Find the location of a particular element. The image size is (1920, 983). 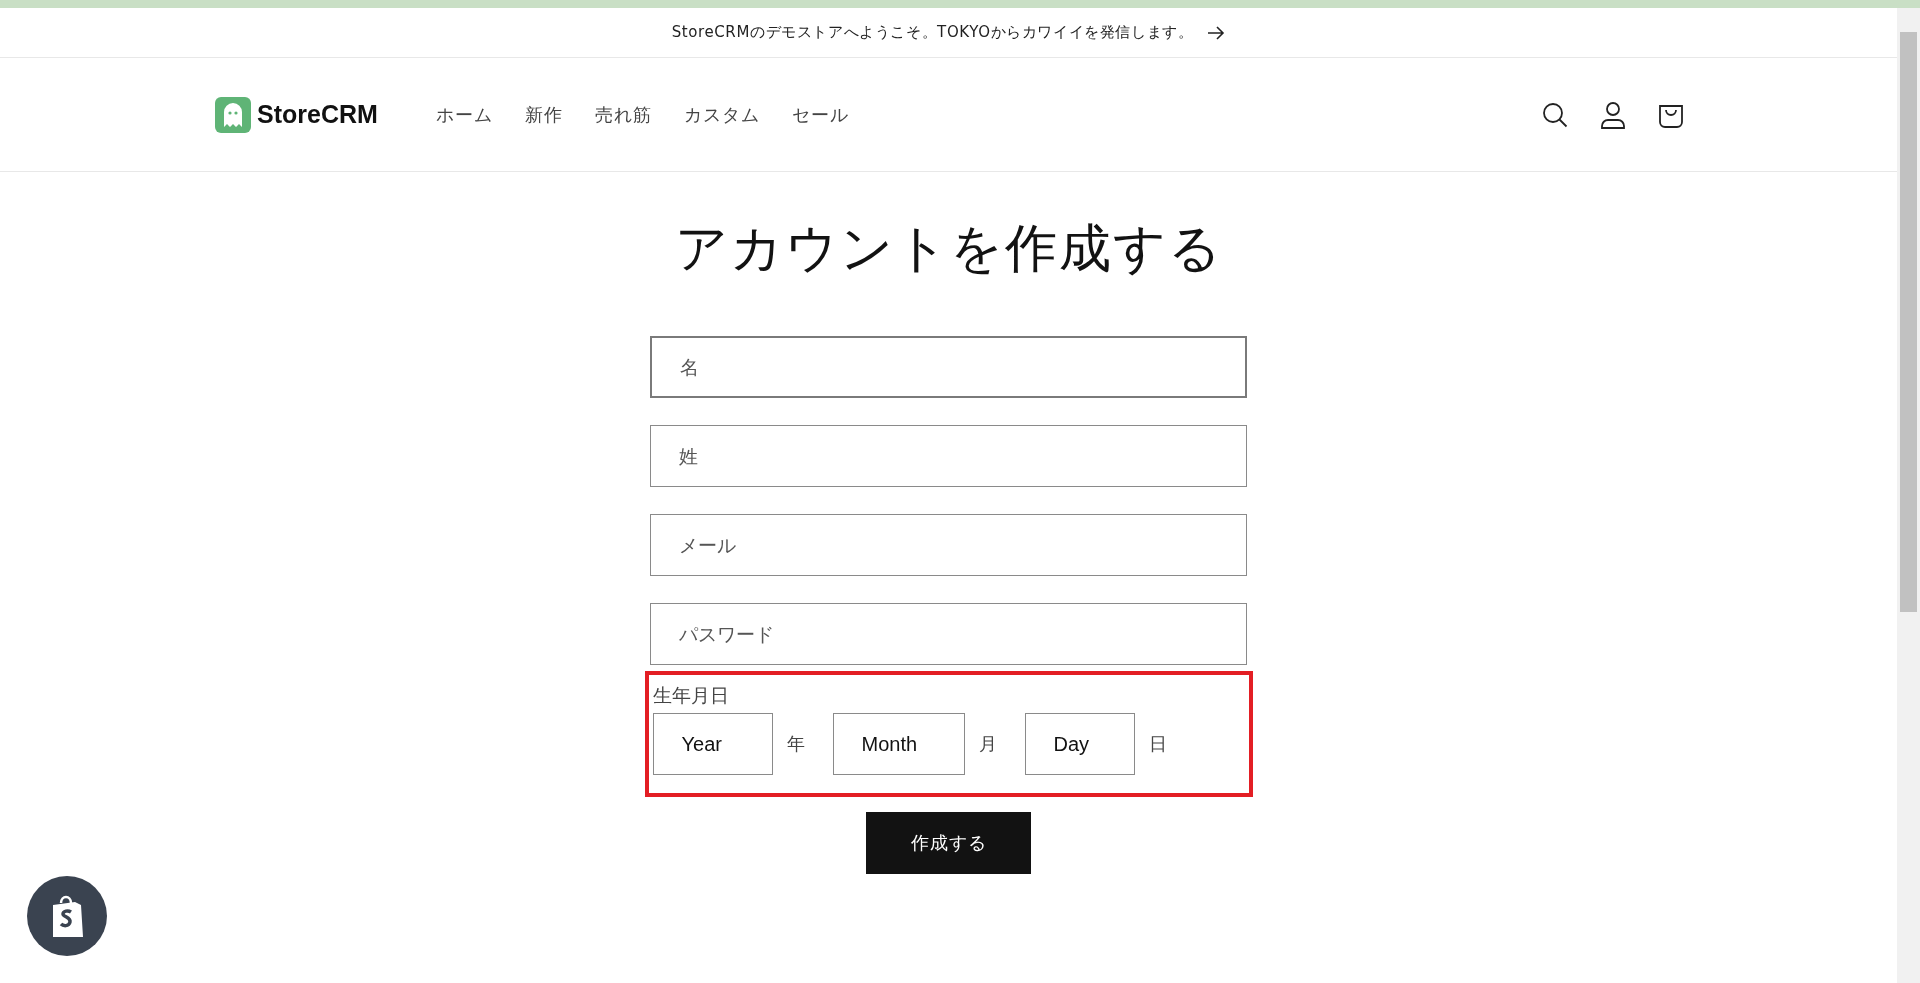

date-input-field: Month is located at coordinates (898, 744).